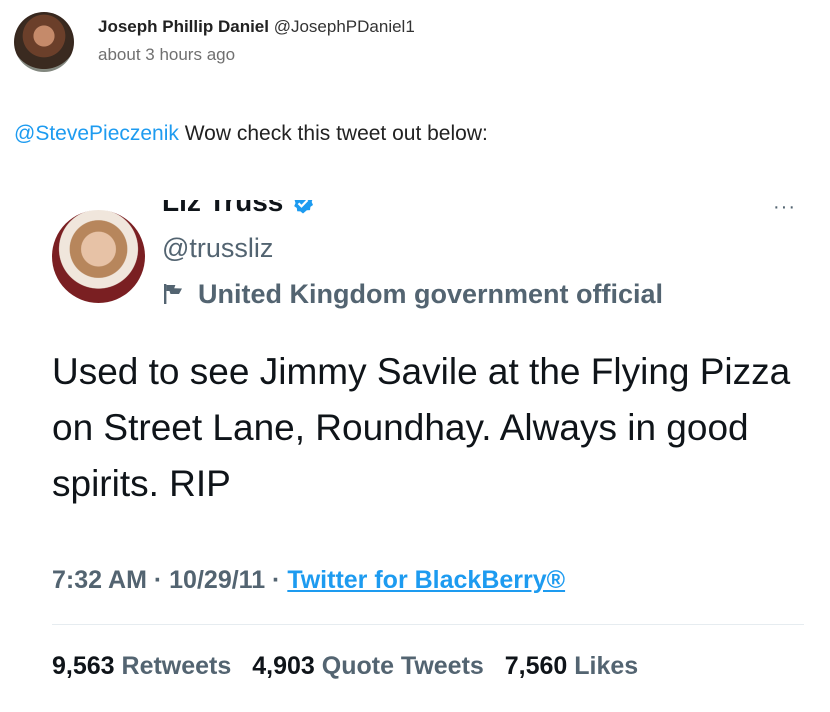  I want to click on likes-count: 7,560, so click(536, 666).